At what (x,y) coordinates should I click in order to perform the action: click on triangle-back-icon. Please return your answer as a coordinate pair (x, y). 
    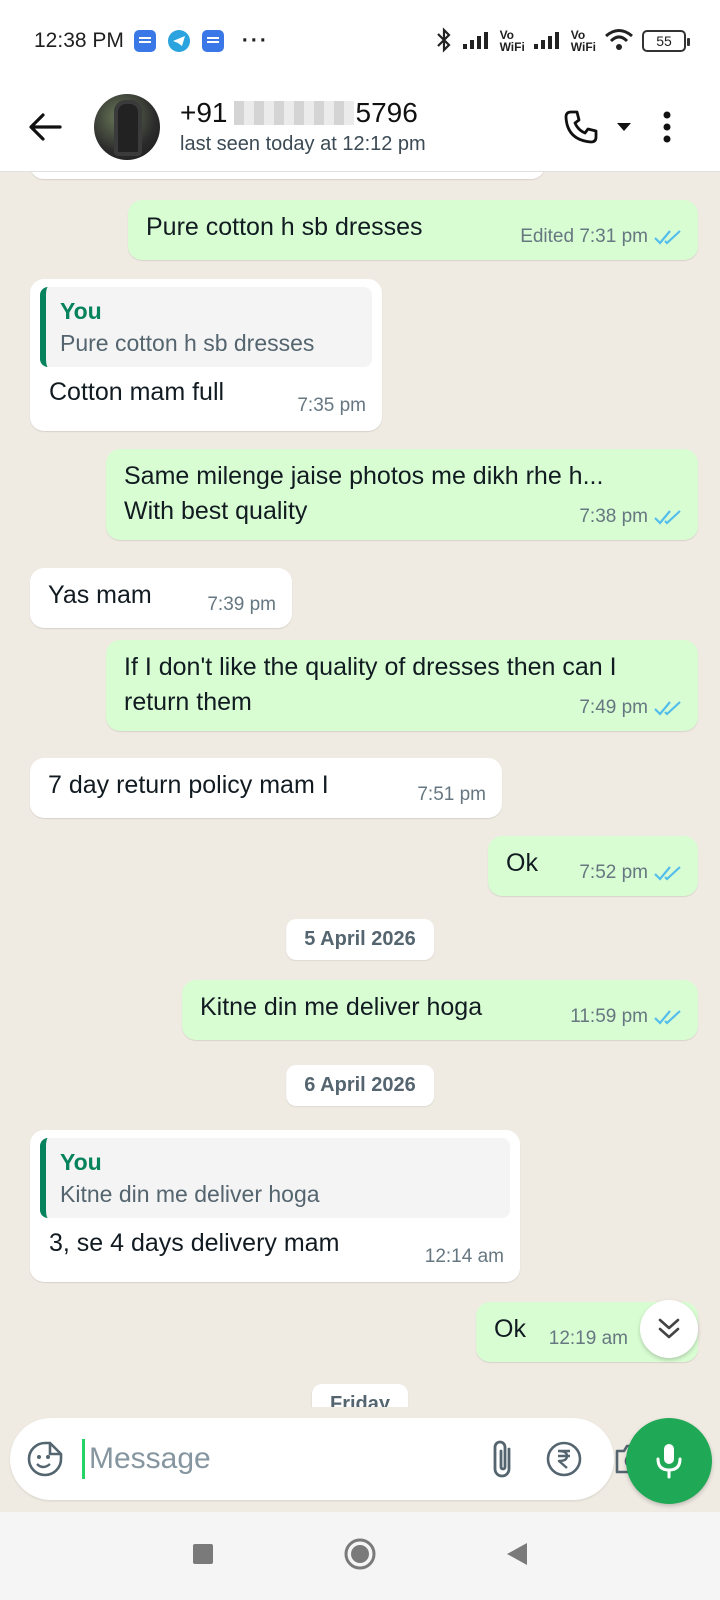
    Looking at the image, I should click on (517, 1553).